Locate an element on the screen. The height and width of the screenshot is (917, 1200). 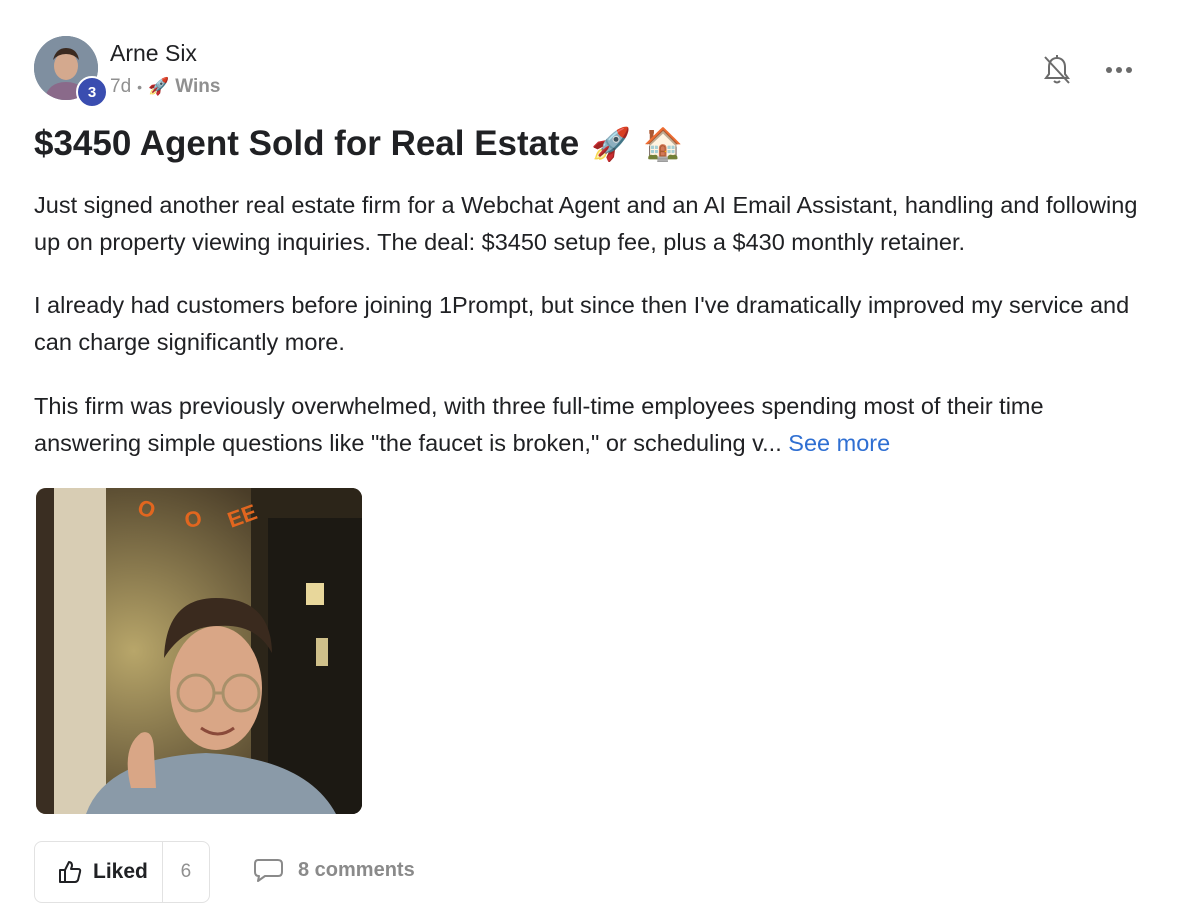
comments-button: 8 comments is located at coordinates (333, 870).